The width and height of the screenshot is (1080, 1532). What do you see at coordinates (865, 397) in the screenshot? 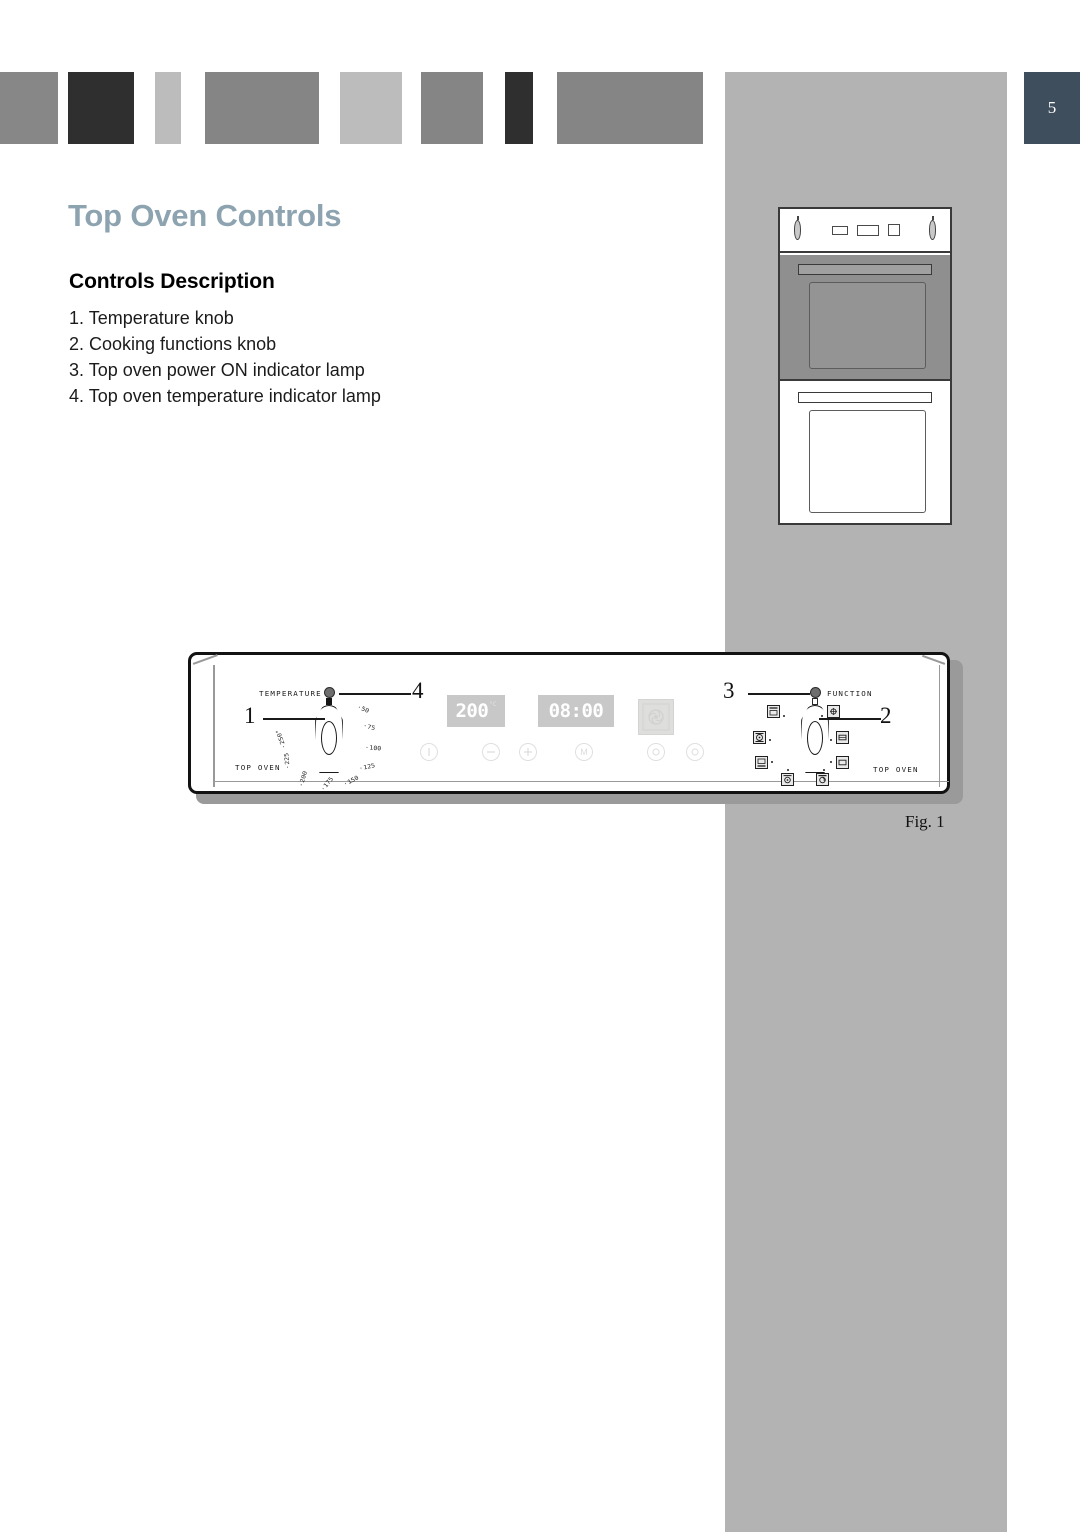
I see `oven-lower-handle` at bounding box center [865, 397].